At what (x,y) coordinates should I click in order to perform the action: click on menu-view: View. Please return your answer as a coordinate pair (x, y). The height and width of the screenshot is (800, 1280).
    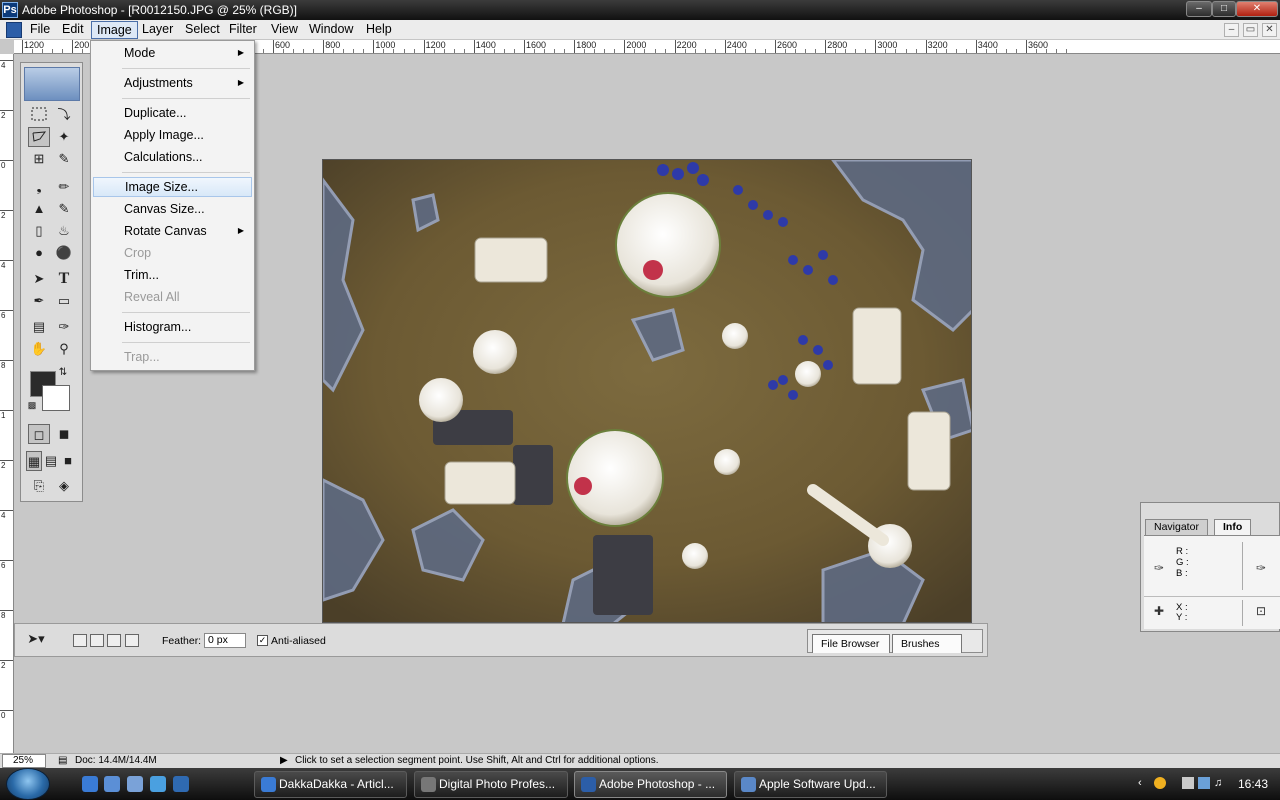
    Looking at the image, I should click on (284, 30).